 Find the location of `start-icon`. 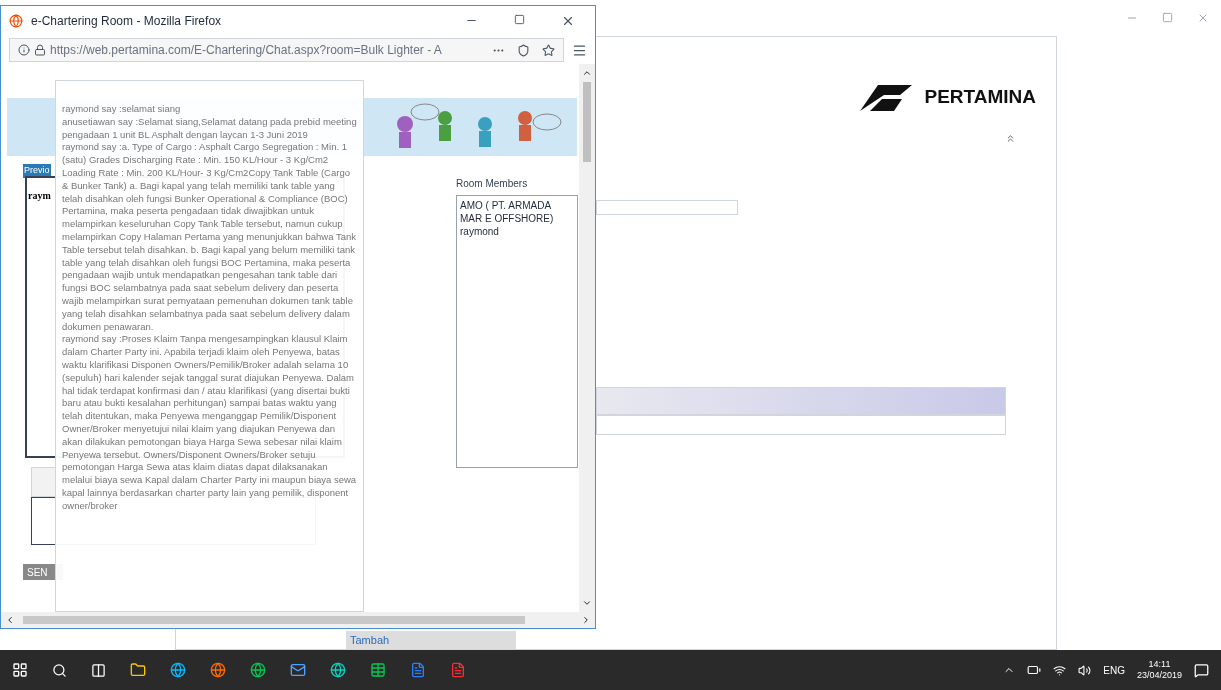

start-icon is located at coordinates (20, 670).